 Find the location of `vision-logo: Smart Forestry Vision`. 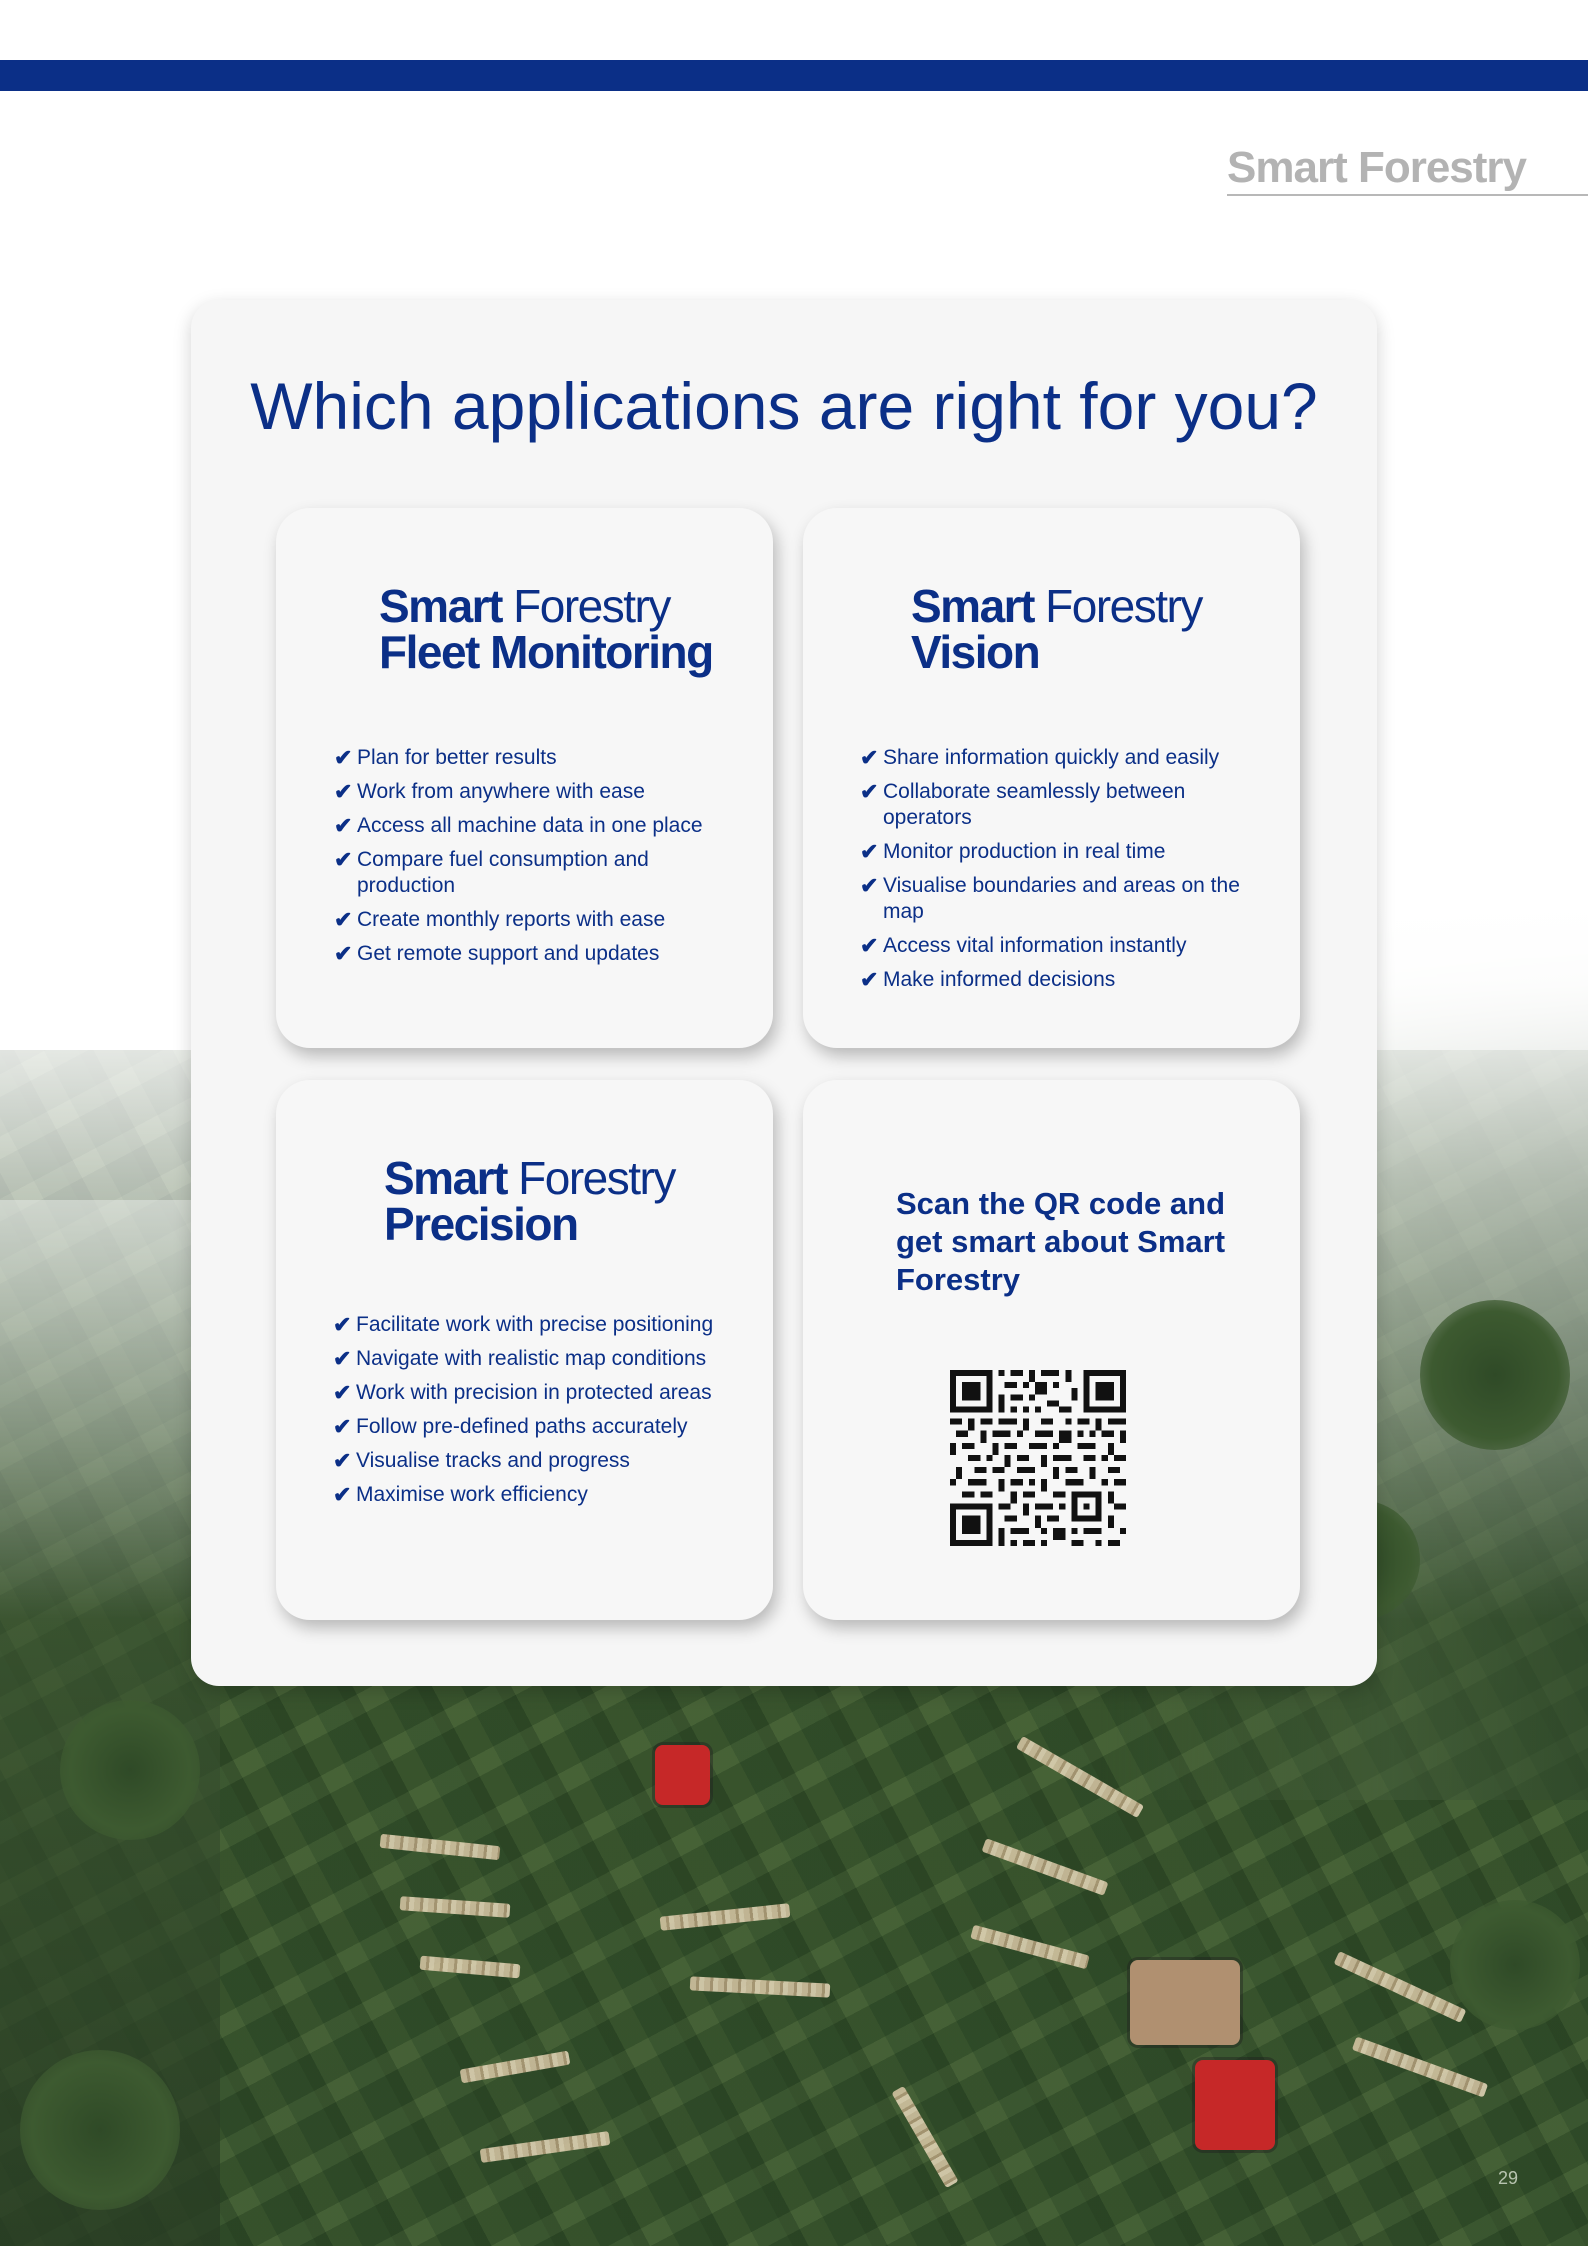

vision-logo: Smart Forestry Vision is located at coordinates (1057, 629).